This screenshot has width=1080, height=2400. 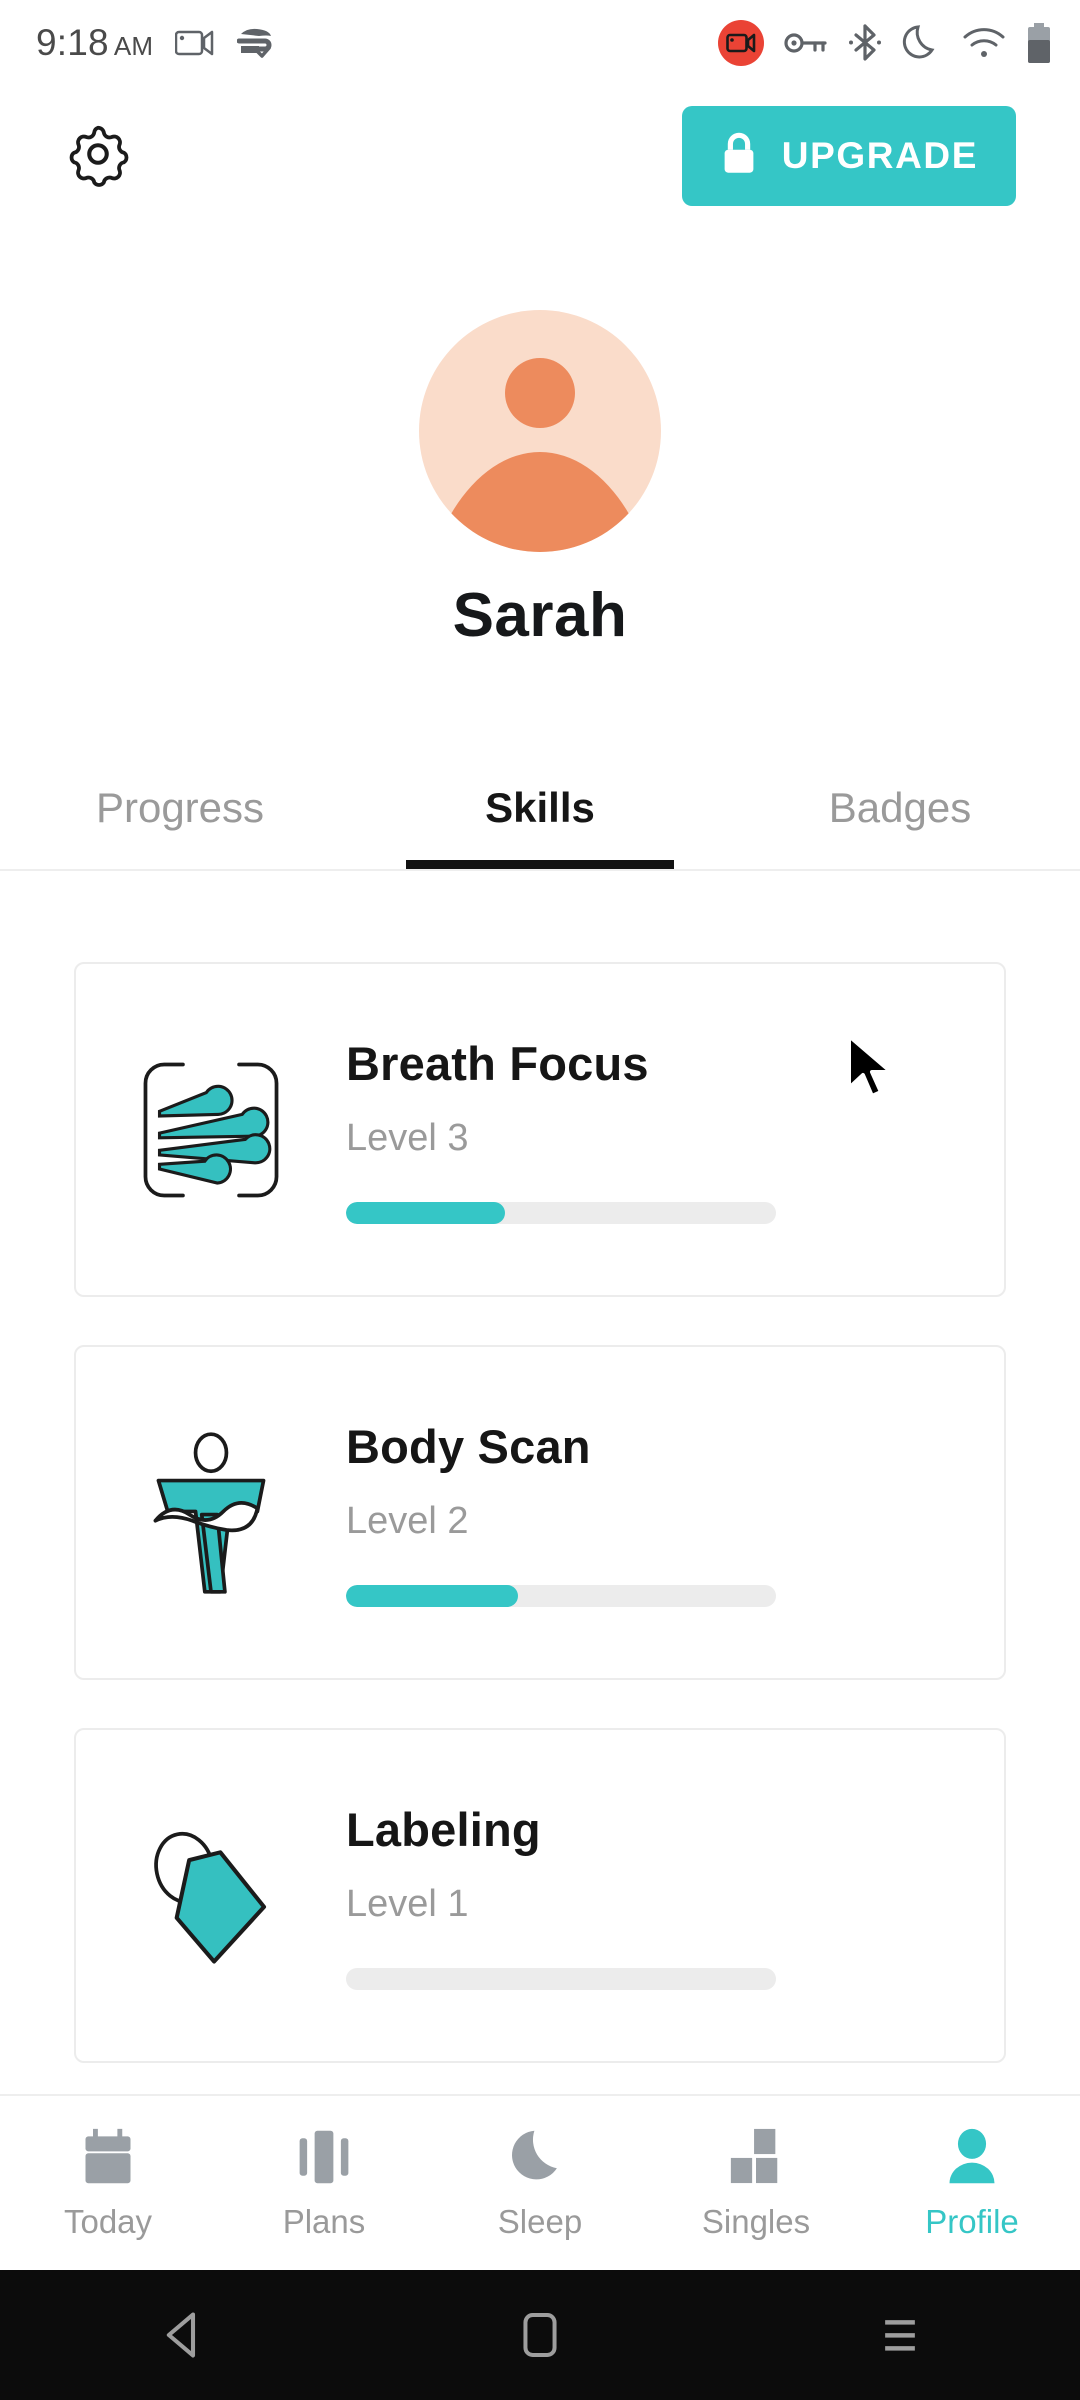 I want to click on nav-label-sleep: Sleep, so click(x=540, y=2221).